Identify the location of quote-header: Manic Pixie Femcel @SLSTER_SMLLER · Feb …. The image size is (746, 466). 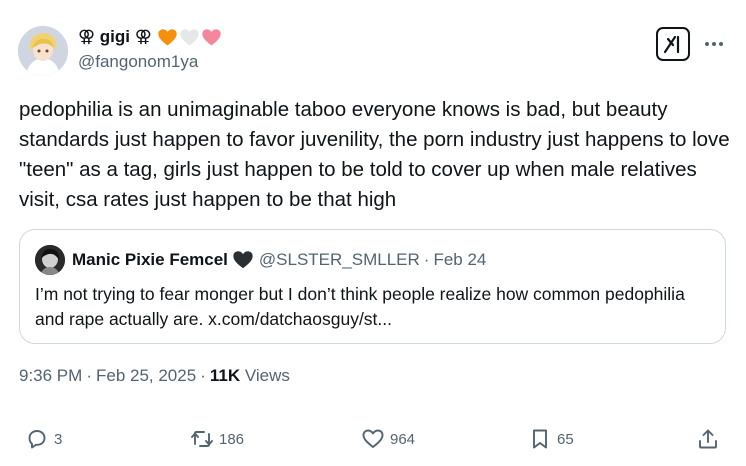
(260, 260).